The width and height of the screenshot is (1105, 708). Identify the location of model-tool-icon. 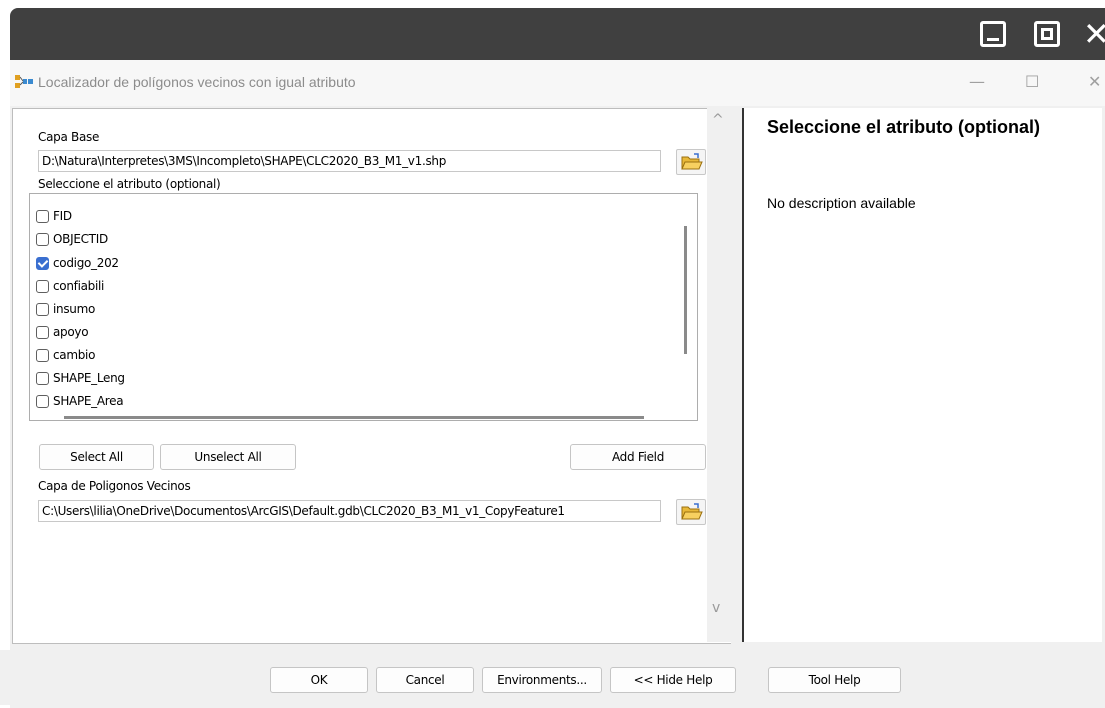
(24, 81).